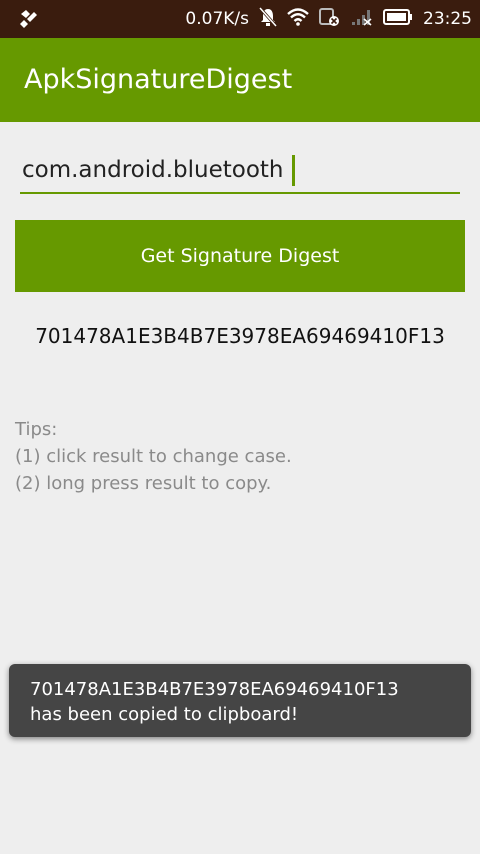 The image size is (480, 854). I want to click on status-time: 23:25, so click(447, 19).